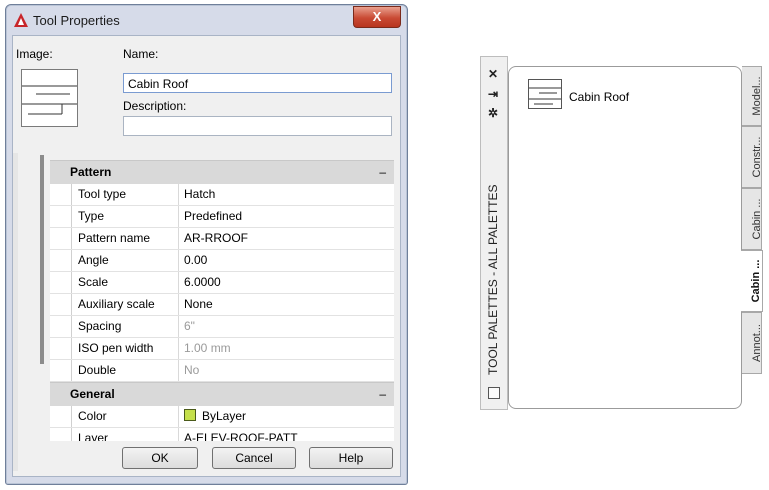  Describe the element at coordinates (222, 327) in the screenshot. I see `property-row: Spacing 6"` at that location.